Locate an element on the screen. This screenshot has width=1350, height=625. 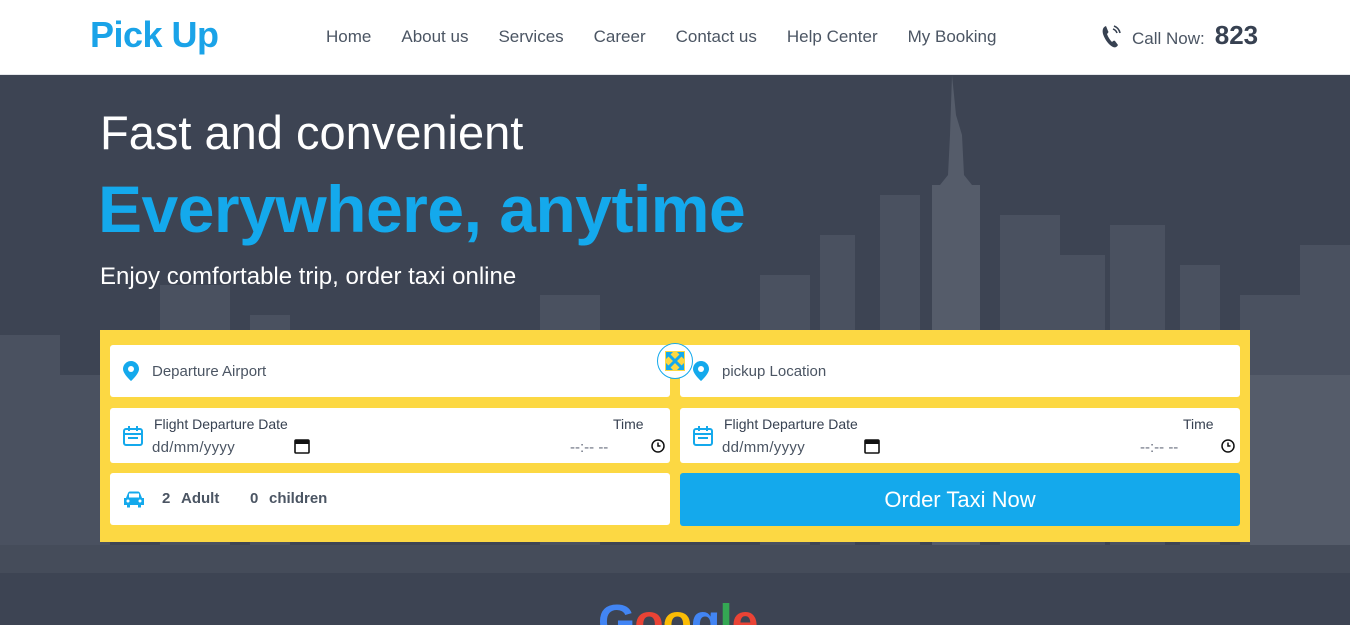
car-icon is located at coordinates (134, 499).